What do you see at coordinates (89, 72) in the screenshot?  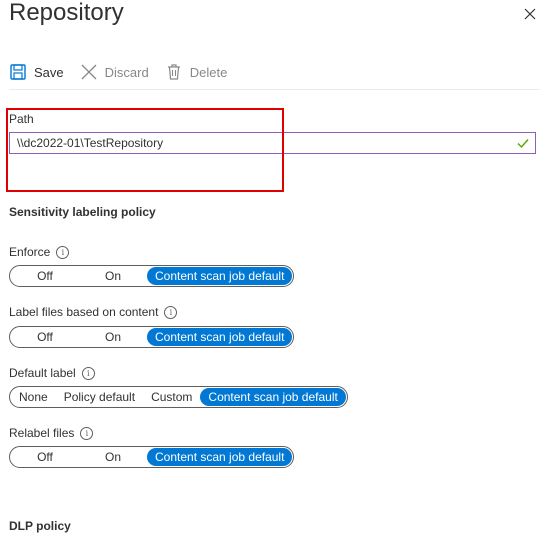 I see `discard-icon` at bounding box center [89, 72].